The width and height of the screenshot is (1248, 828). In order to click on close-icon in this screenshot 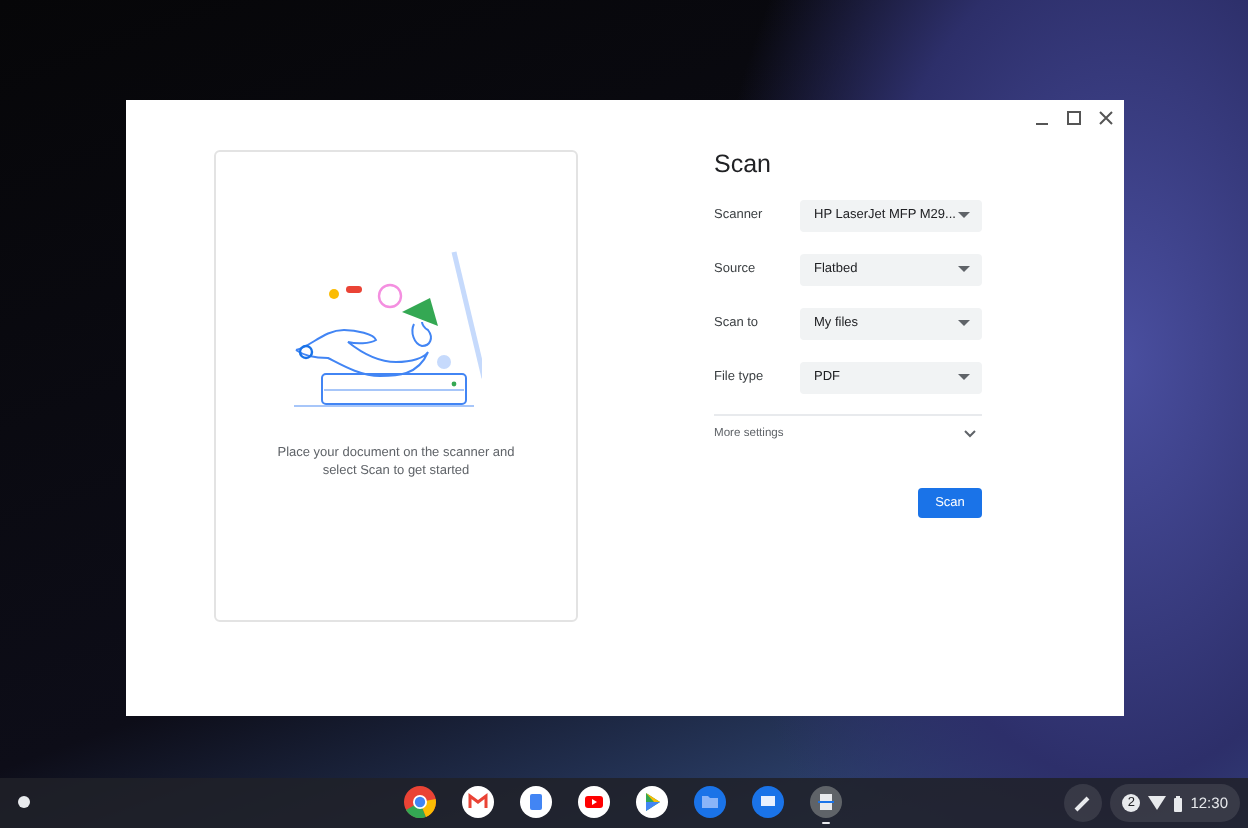, I will do `click(1106, 118)`.